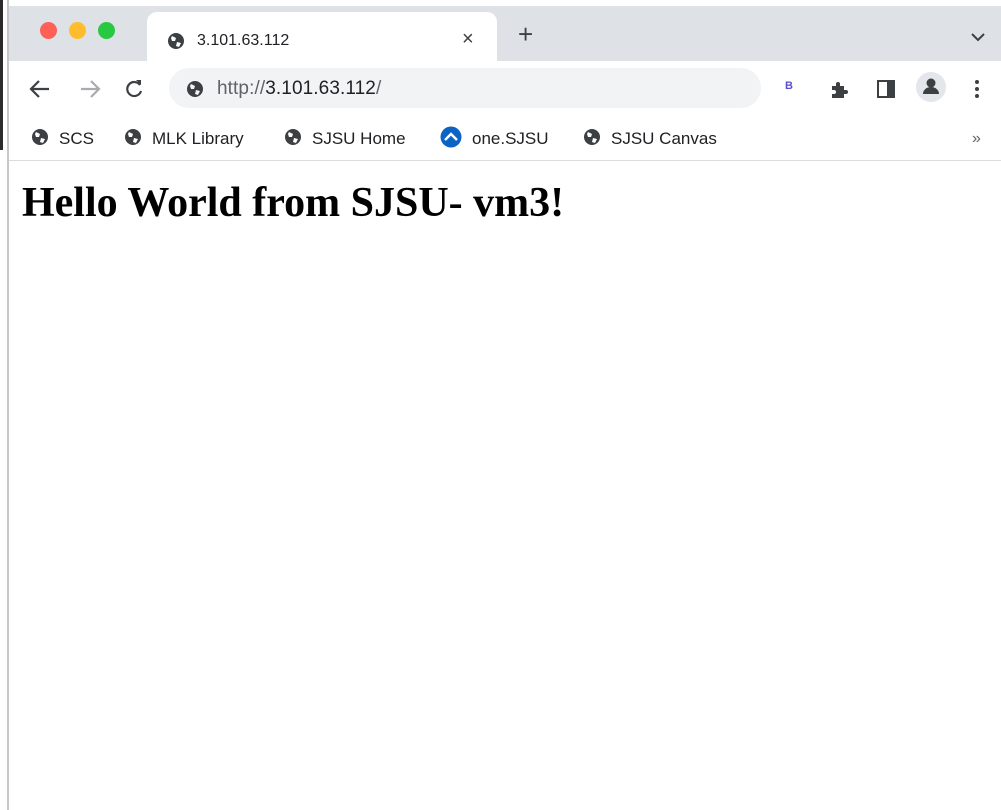  What do you see at coordinates (789, 86) in the screenshot?
I see `extension-b-icon: B` at bounding box center [789, 86].